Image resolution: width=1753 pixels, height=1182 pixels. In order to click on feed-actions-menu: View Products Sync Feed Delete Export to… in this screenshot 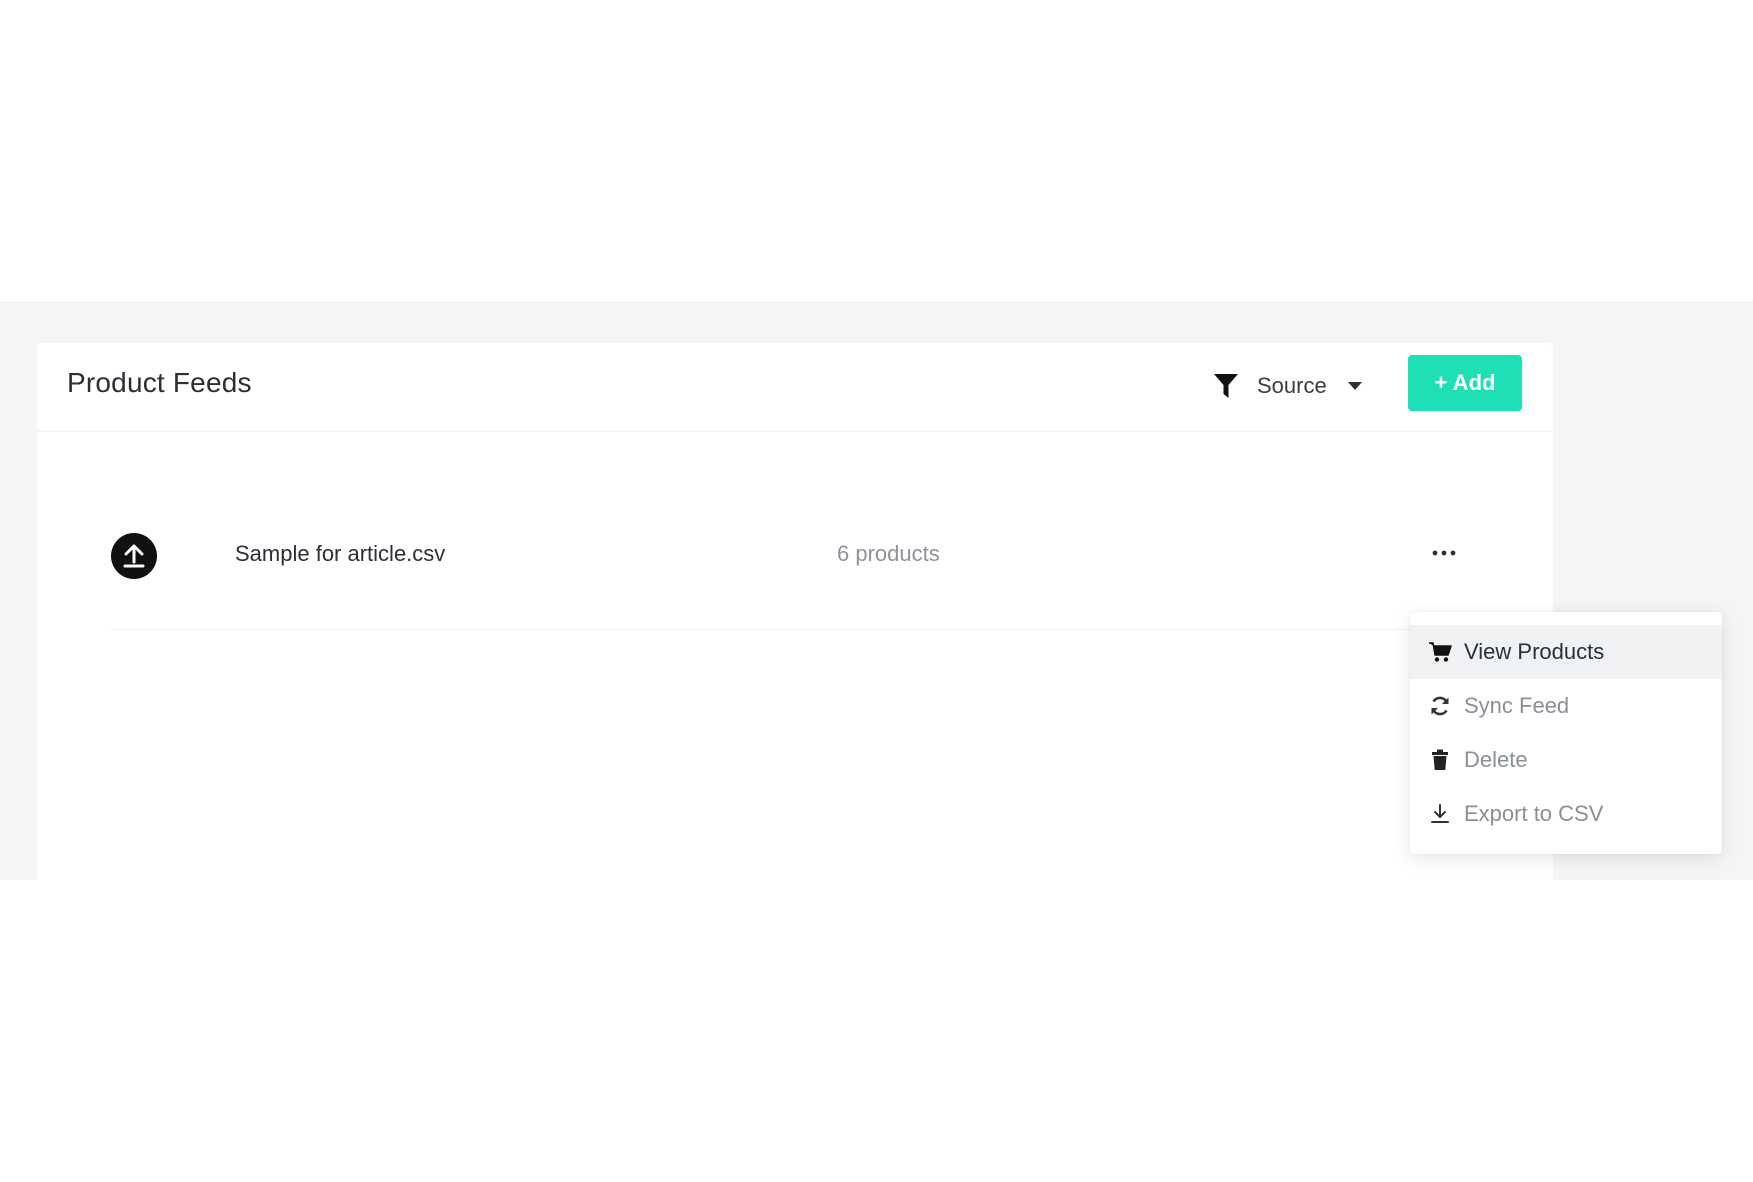, I will do `click(1566, 733)`.